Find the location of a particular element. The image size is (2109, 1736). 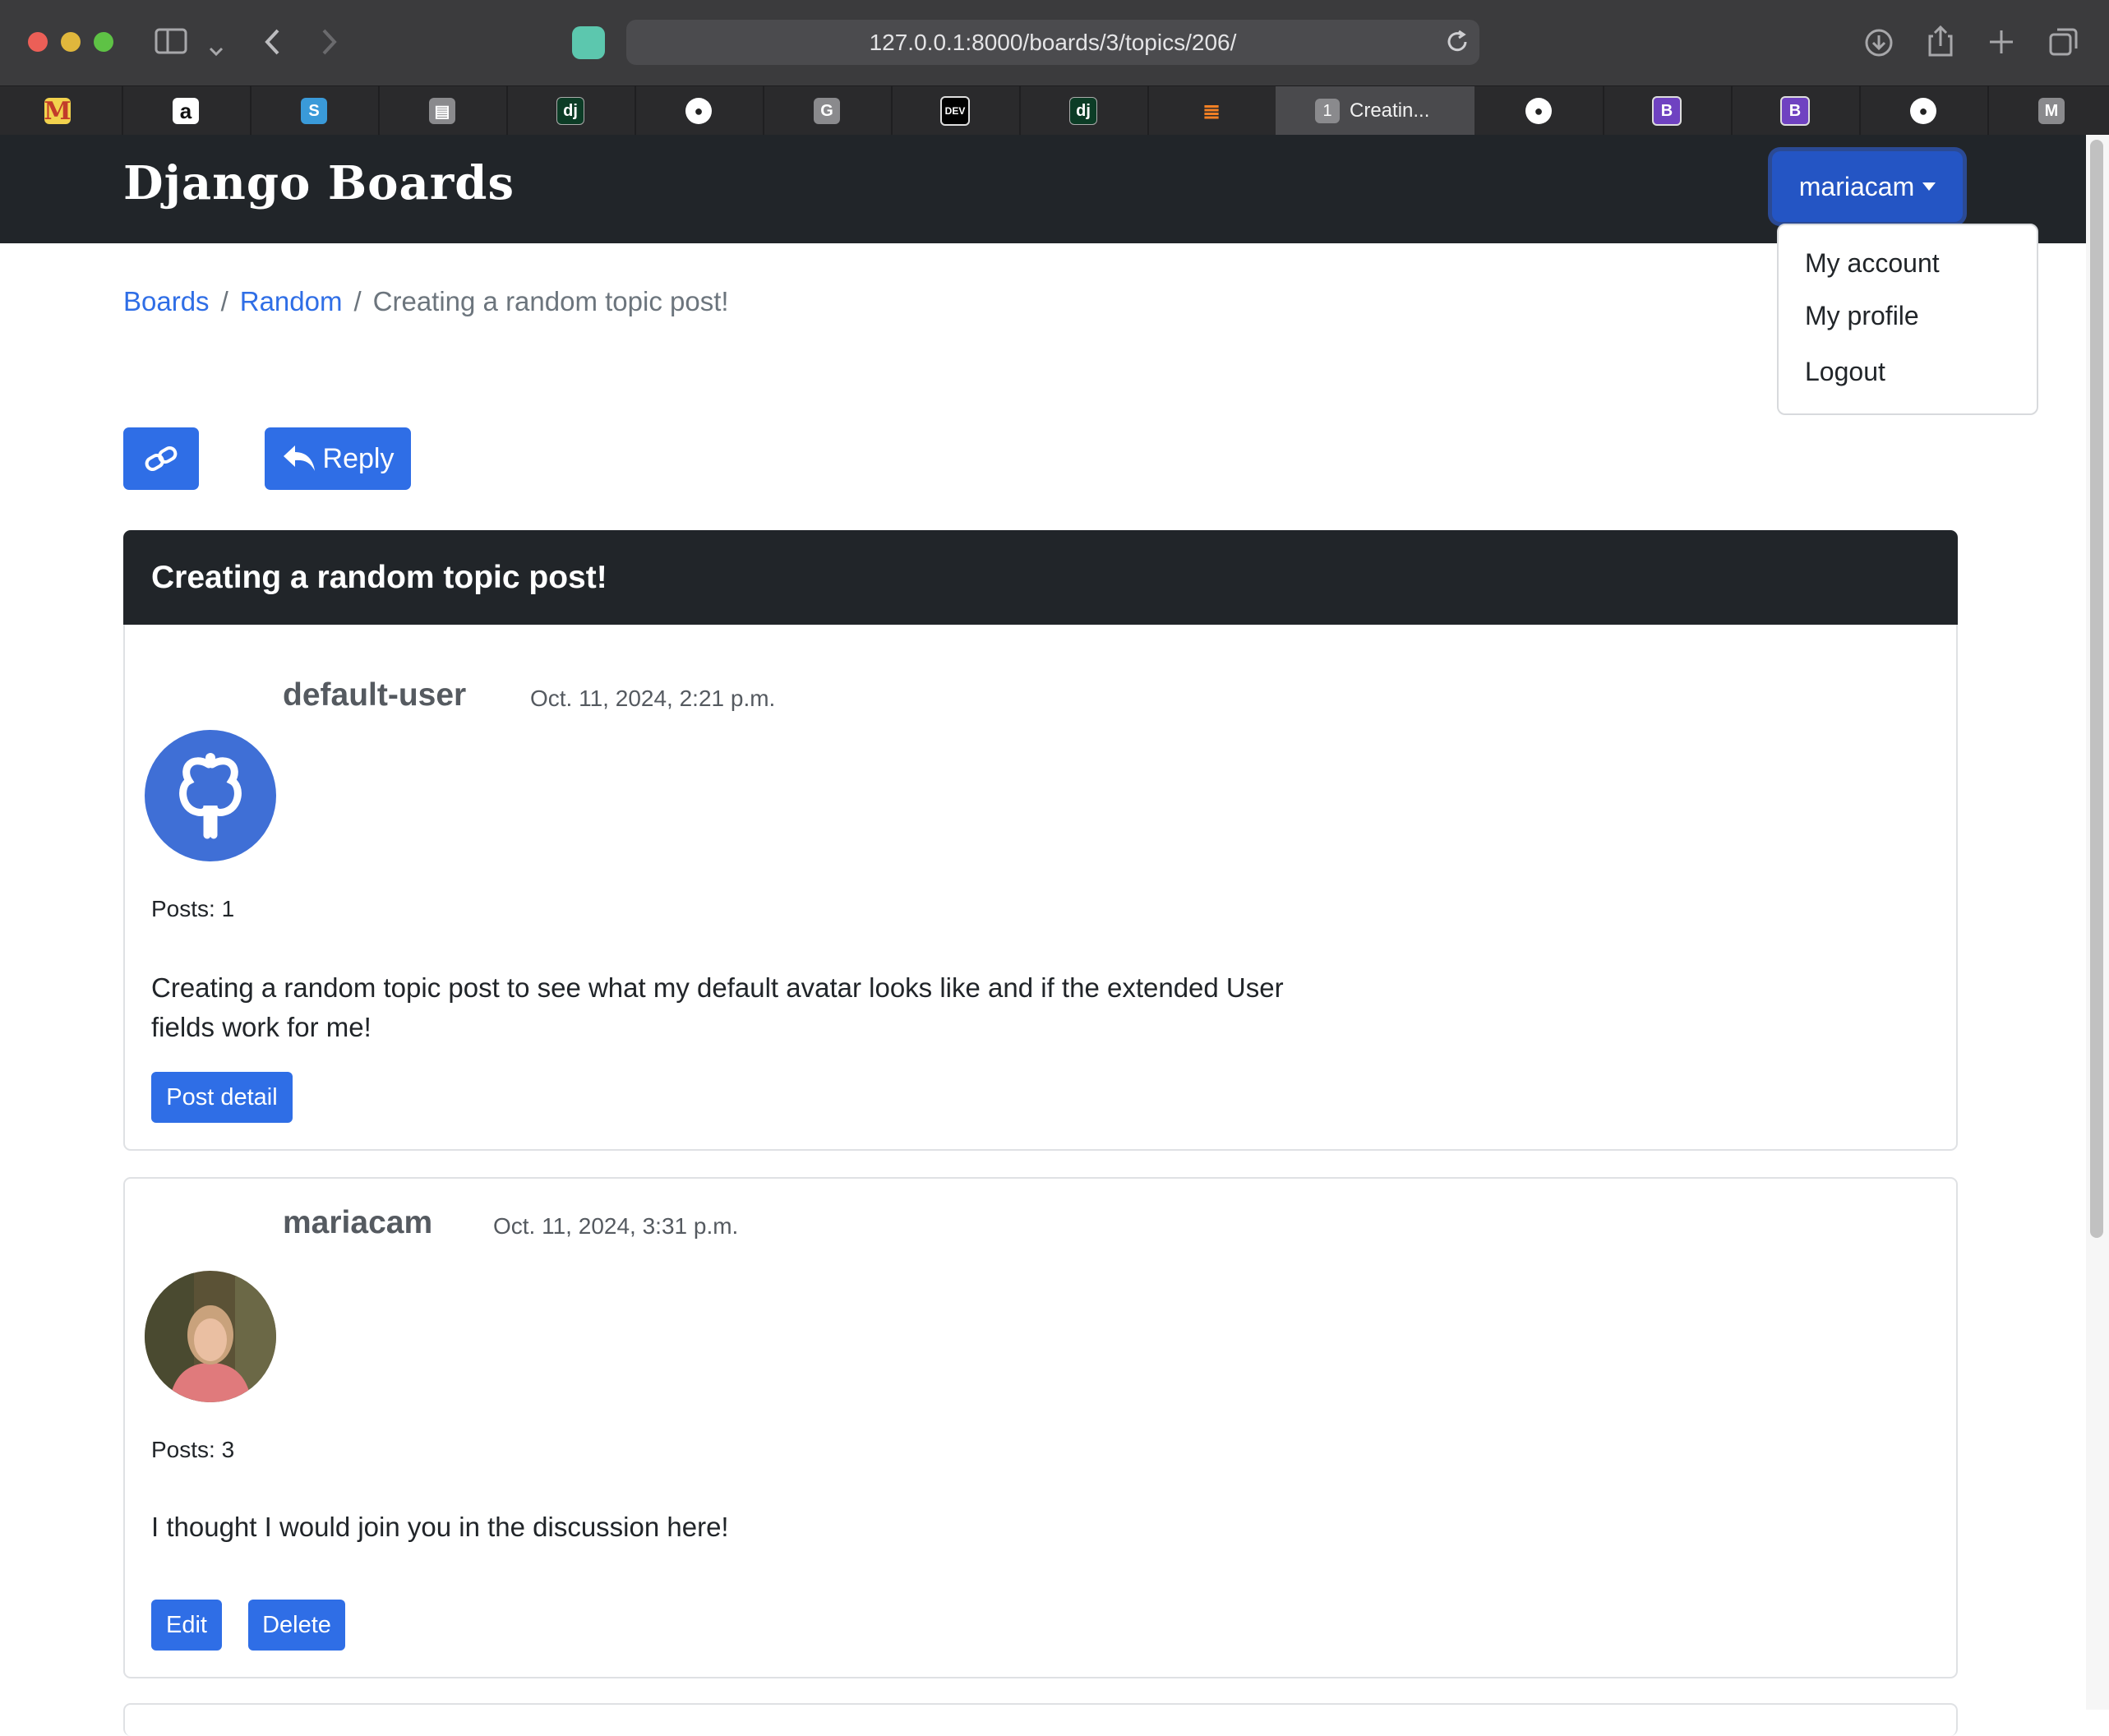

edit-post-button: Edit is located at coordinates (186, 1626).